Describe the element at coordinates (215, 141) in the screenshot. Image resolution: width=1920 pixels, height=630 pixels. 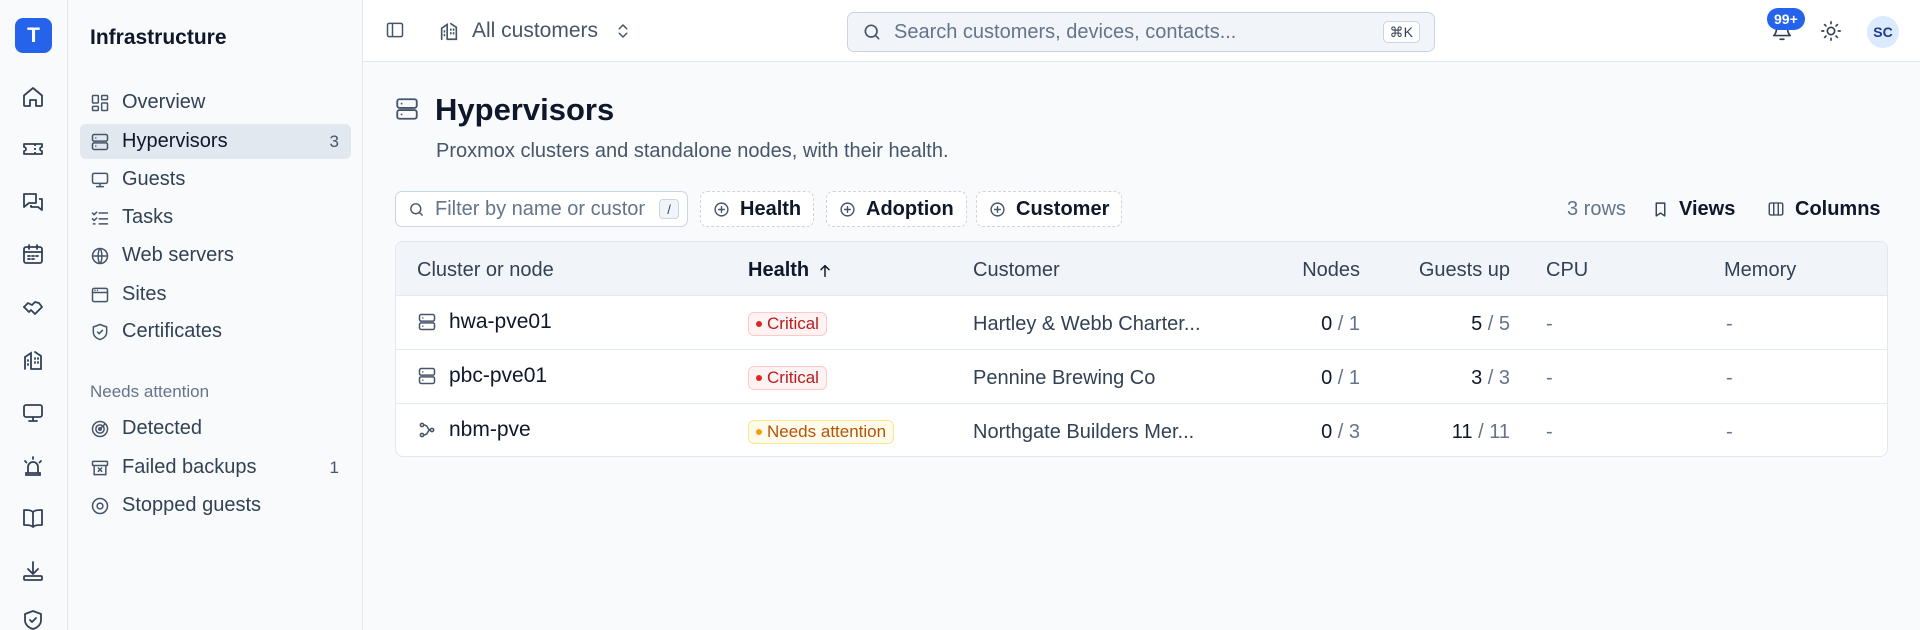
I see `sidebar-item-hypervisors: Hypervisors 3` at that location.